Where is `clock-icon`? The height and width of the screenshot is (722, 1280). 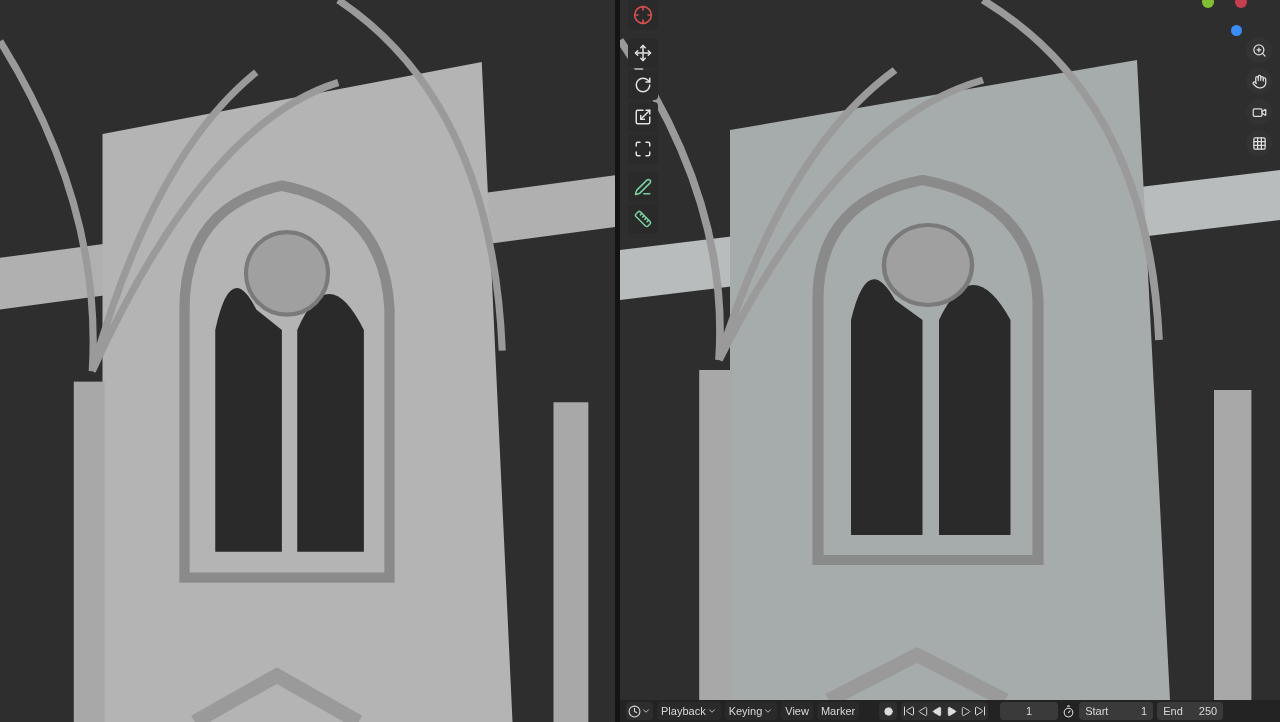
clock-icon is located at coordinates (634, 711).